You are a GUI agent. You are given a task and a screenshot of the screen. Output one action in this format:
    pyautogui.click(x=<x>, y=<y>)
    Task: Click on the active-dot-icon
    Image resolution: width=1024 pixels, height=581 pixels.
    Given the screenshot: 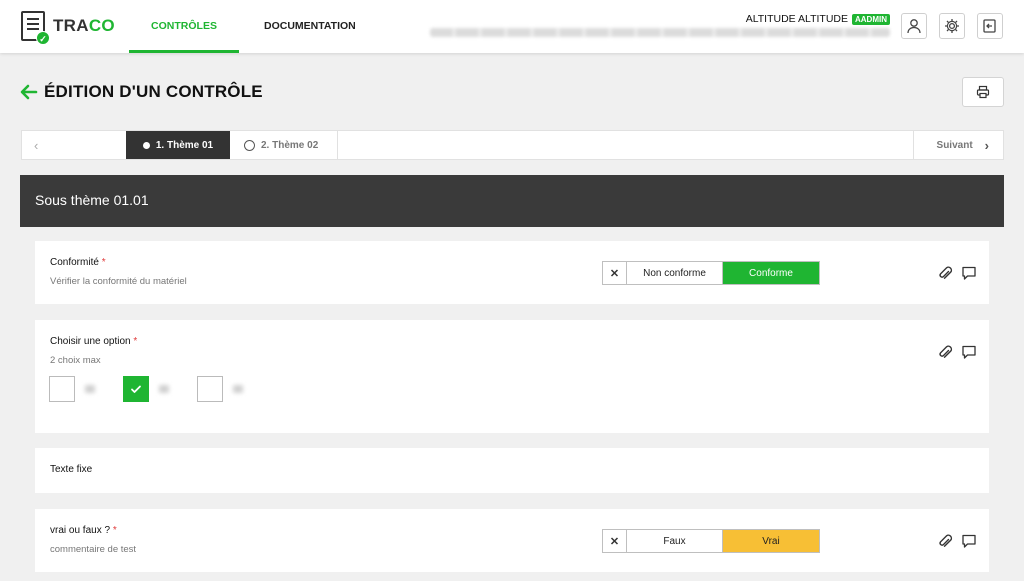 What is the action you would take?
    pyautogui.click(x=146, y=145)
    